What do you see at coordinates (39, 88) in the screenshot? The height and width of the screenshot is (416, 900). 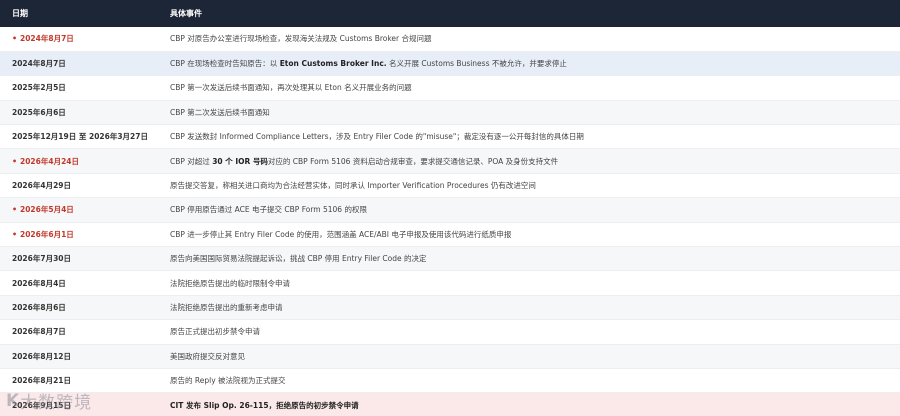 I see `row-date-text: 2025年2月5日` at bounding box center [39, 88].